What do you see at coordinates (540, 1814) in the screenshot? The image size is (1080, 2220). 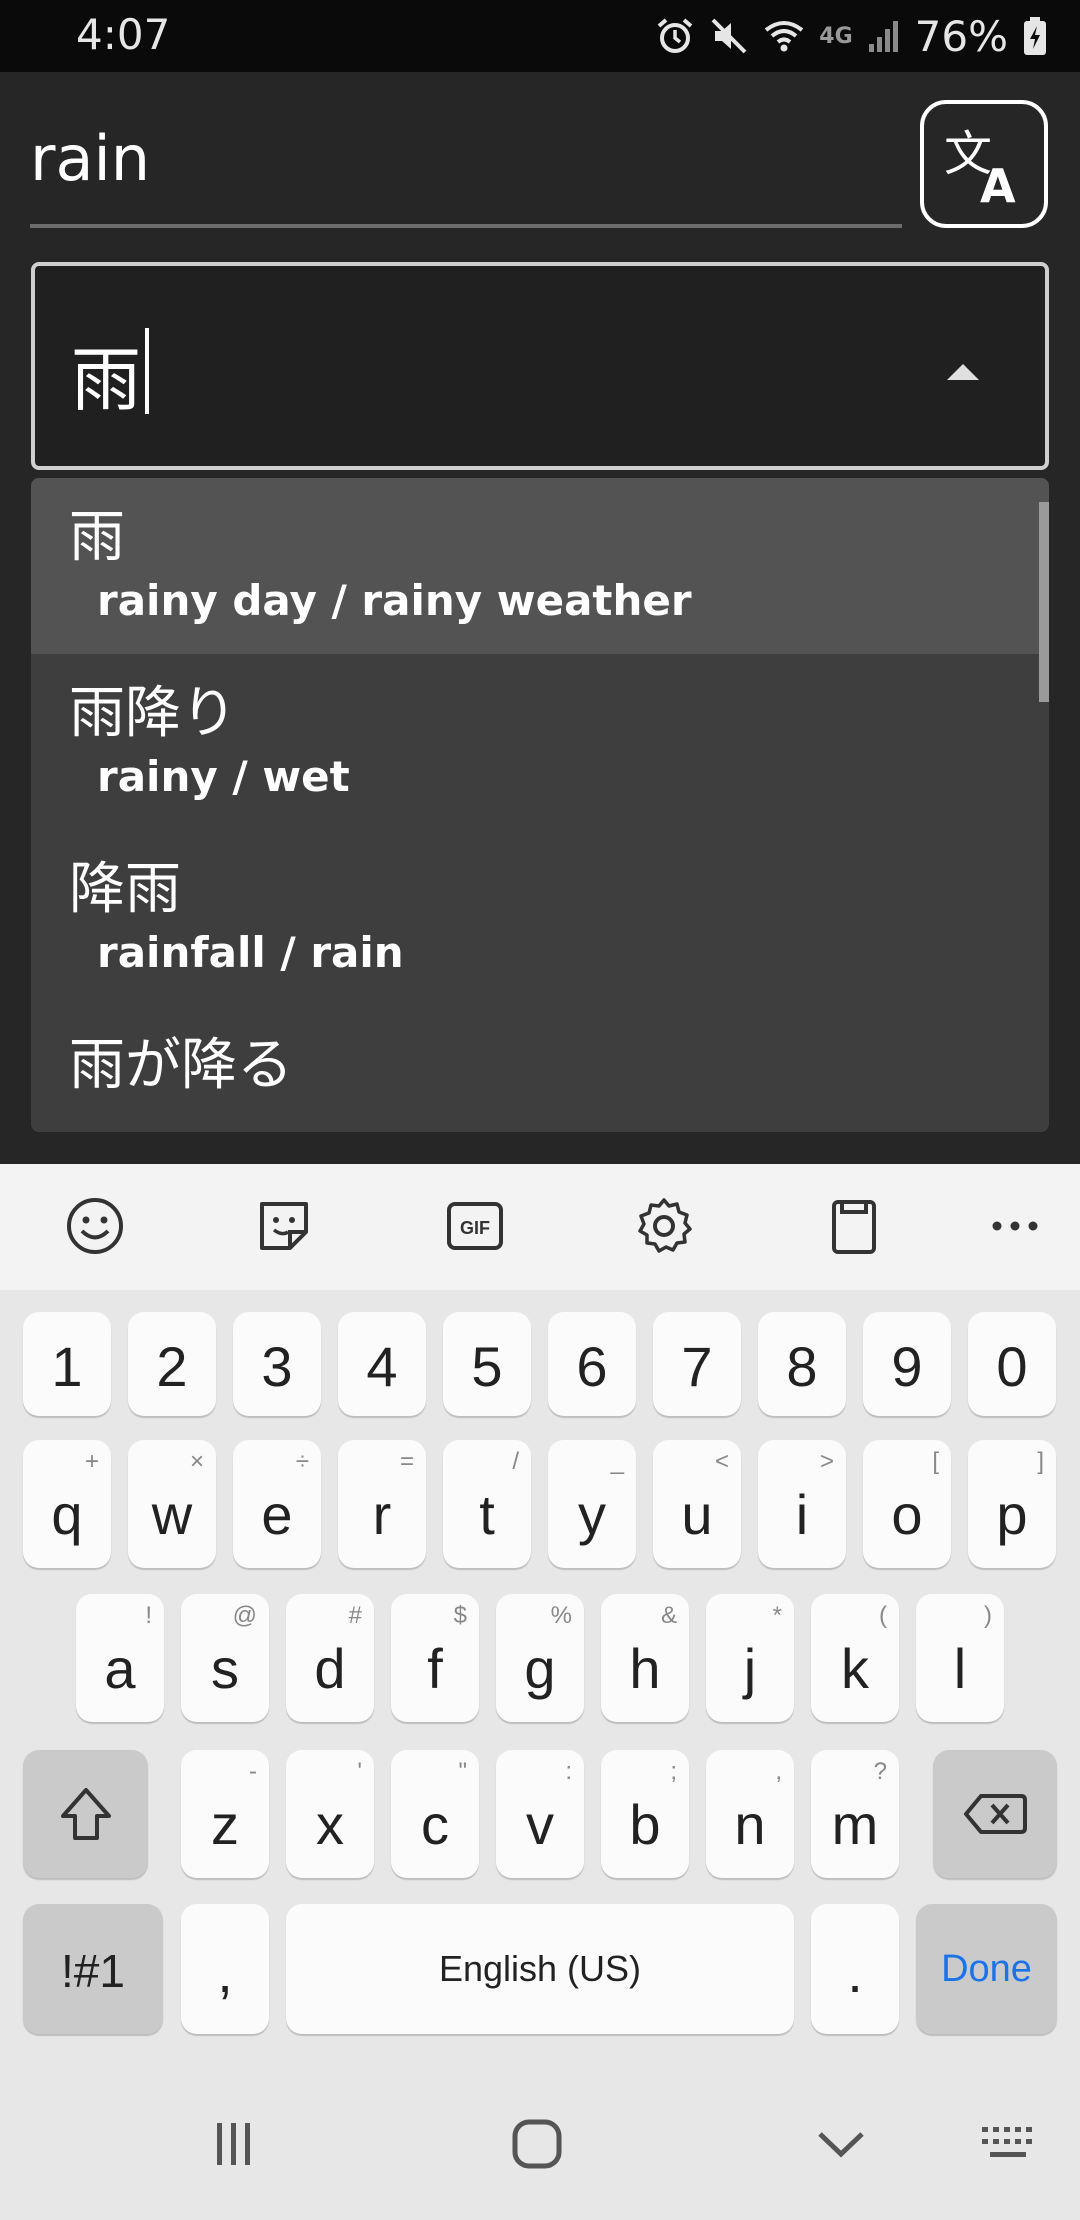 I see `key-v: v:` at bounding box center [540, 1814].